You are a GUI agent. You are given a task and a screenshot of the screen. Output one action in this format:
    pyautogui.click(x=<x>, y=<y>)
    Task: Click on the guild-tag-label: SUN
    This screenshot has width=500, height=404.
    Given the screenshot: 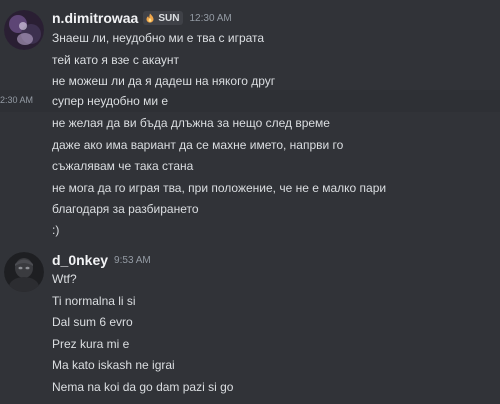 What is the action you would take?
    pyautogui.click(x=169, y=18)
    